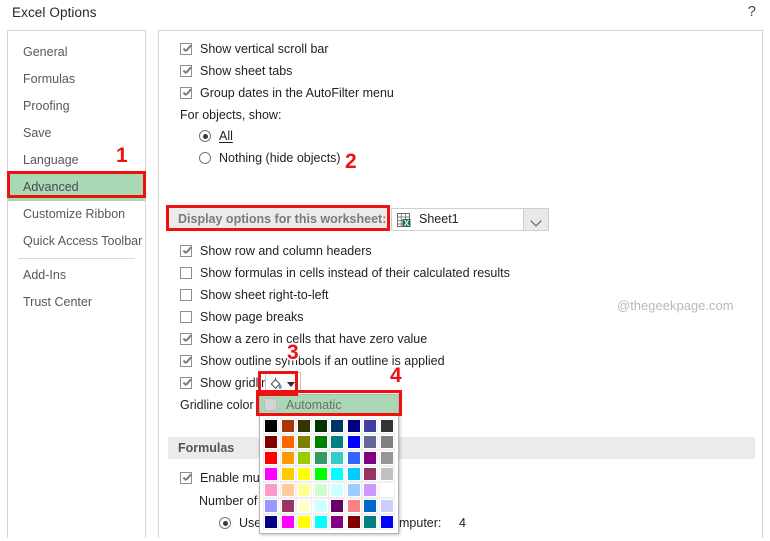 The height and width of the screenshot is (541, 770). Describe the element at coordinates (76, 241) in the screenshot. I see `sidebar-item-quick-access-toolbar: Quick Access Toolbar` at that location.